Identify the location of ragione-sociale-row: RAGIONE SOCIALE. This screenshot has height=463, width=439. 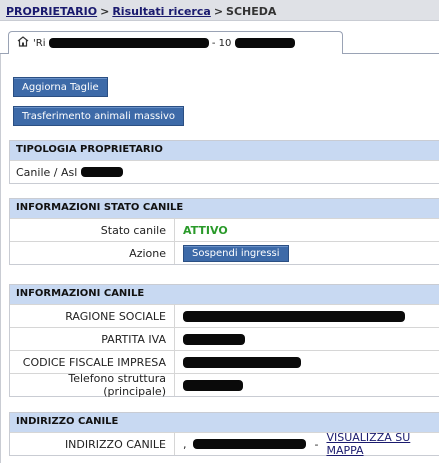
(224, 315).